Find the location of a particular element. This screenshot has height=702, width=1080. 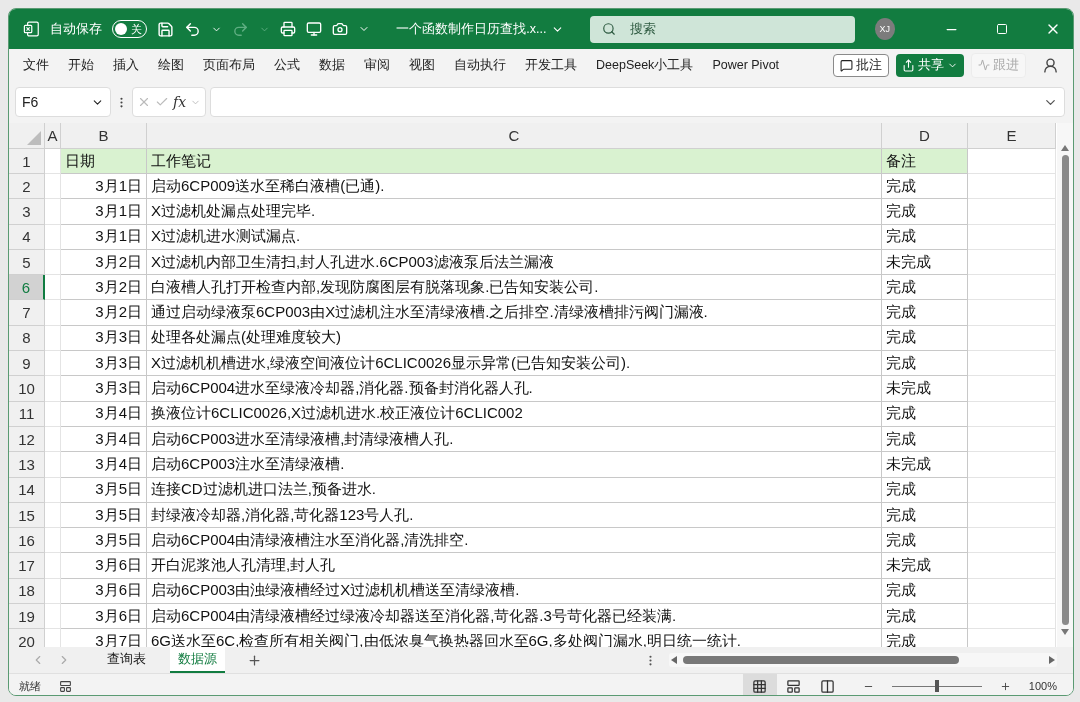

person-icon is located at coordinates (1050, 65).